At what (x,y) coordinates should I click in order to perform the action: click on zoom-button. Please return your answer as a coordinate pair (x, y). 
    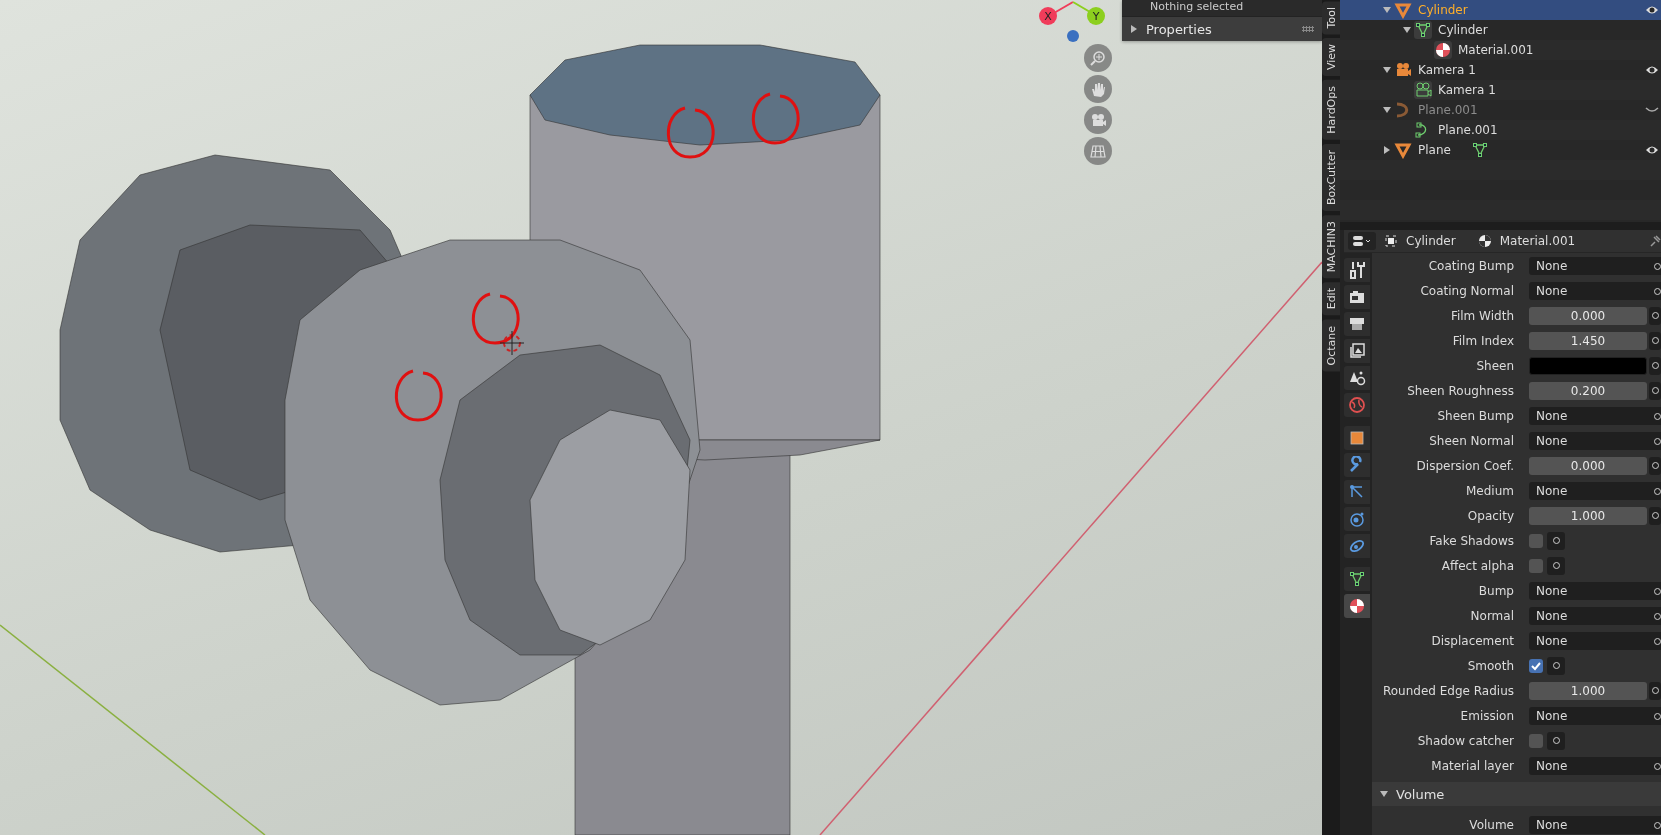
    Looking at the image, I should click on (1098, 58).